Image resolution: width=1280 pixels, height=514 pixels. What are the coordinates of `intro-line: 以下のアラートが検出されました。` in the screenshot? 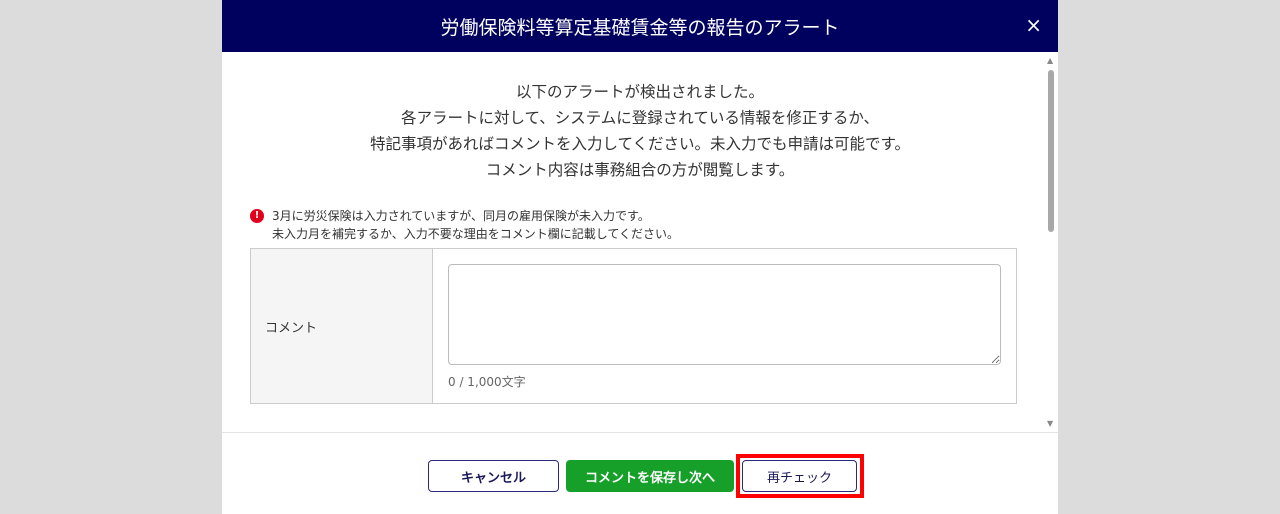 It's located at (639, 92).